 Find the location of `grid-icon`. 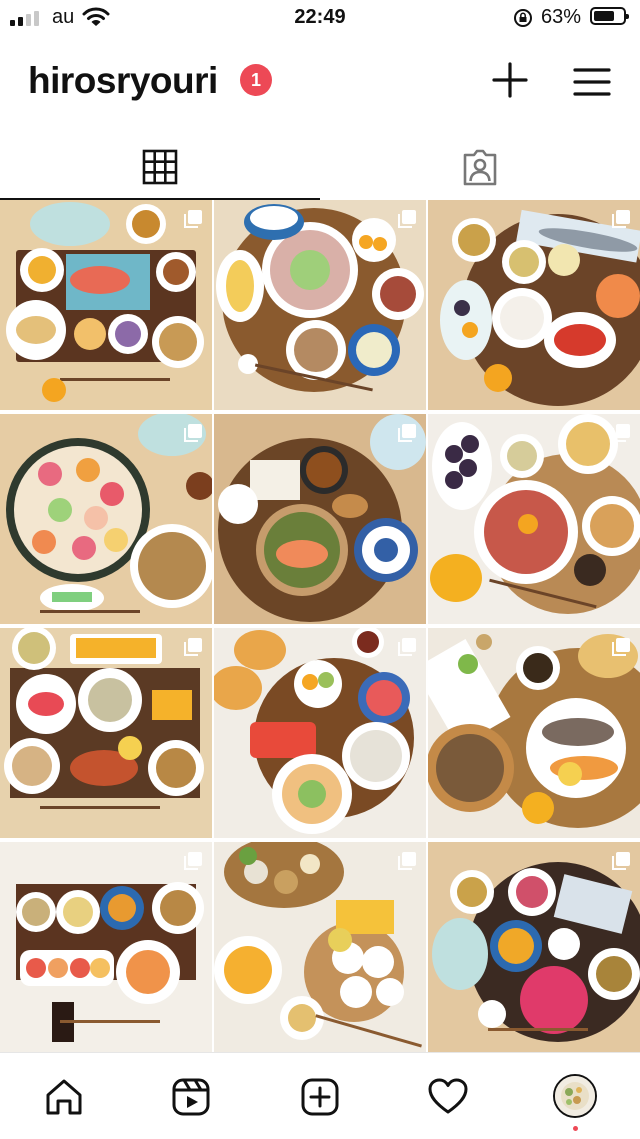

grid-icon is located at coordinates (160, 167).